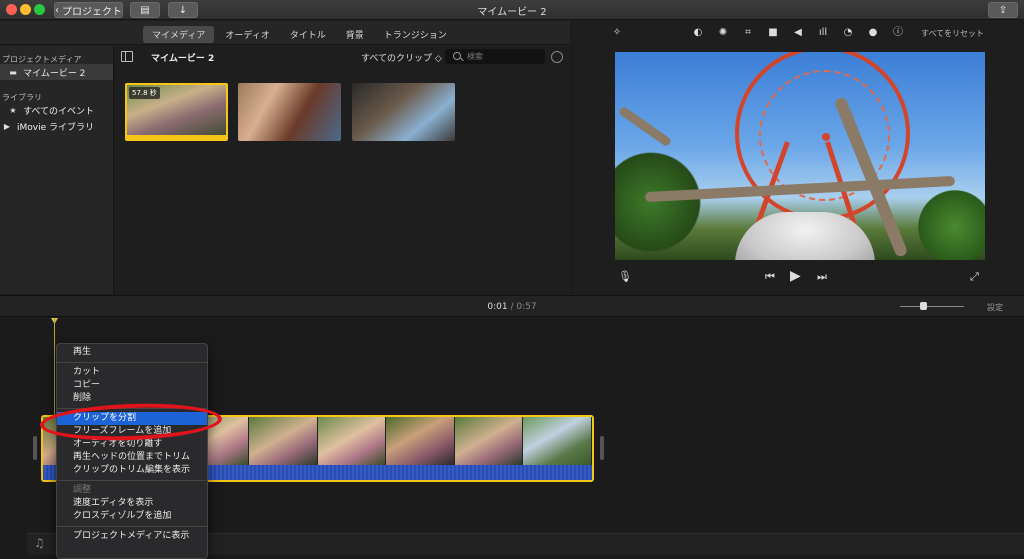  I want to click on menu-item-show-speed-editor: 速度エディタを表示, so click(132, 503).